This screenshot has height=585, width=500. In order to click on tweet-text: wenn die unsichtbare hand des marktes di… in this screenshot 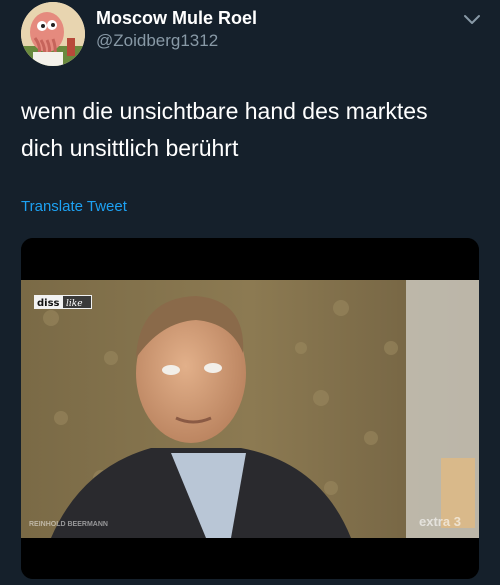, I will do `click(253, 130)`.